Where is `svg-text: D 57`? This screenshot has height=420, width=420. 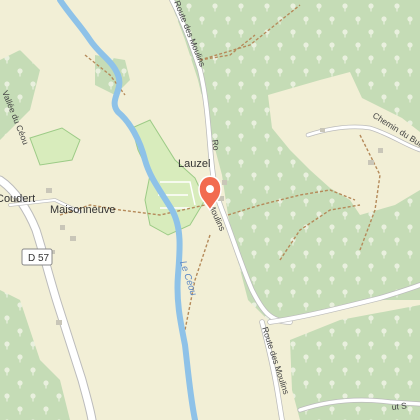
svg-text: D 57 is located at coordinates (39, 258).